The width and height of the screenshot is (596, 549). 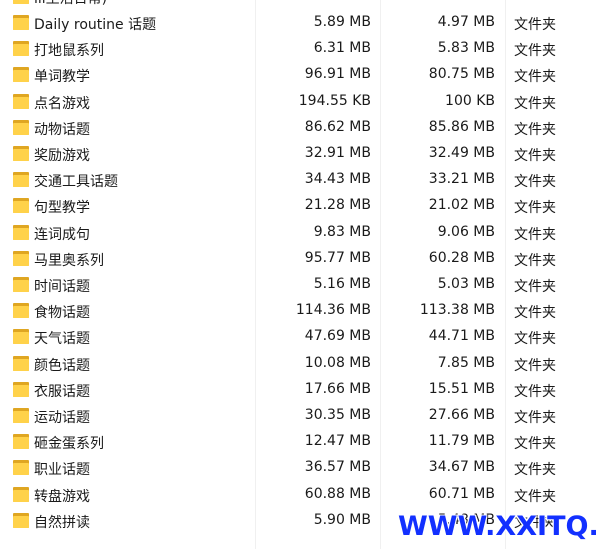 I want to click on file-size: 32.91 MB, so click(x=337, y=153).